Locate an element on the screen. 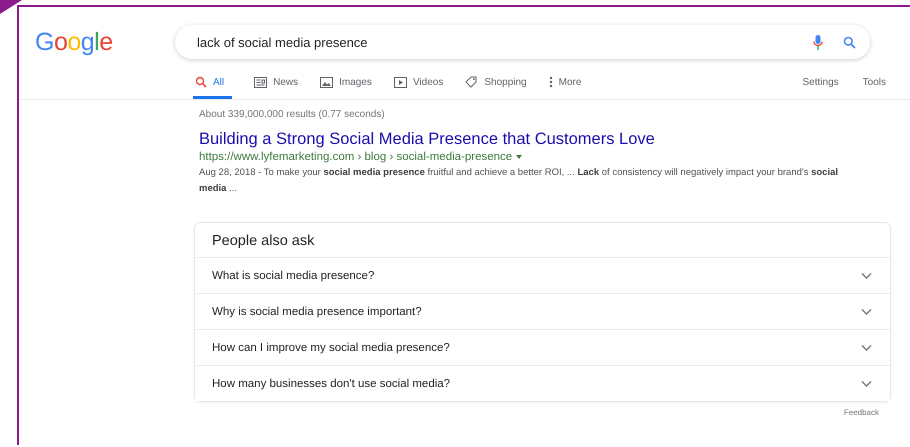  search-tab: News is located at coordinates (276, 88).